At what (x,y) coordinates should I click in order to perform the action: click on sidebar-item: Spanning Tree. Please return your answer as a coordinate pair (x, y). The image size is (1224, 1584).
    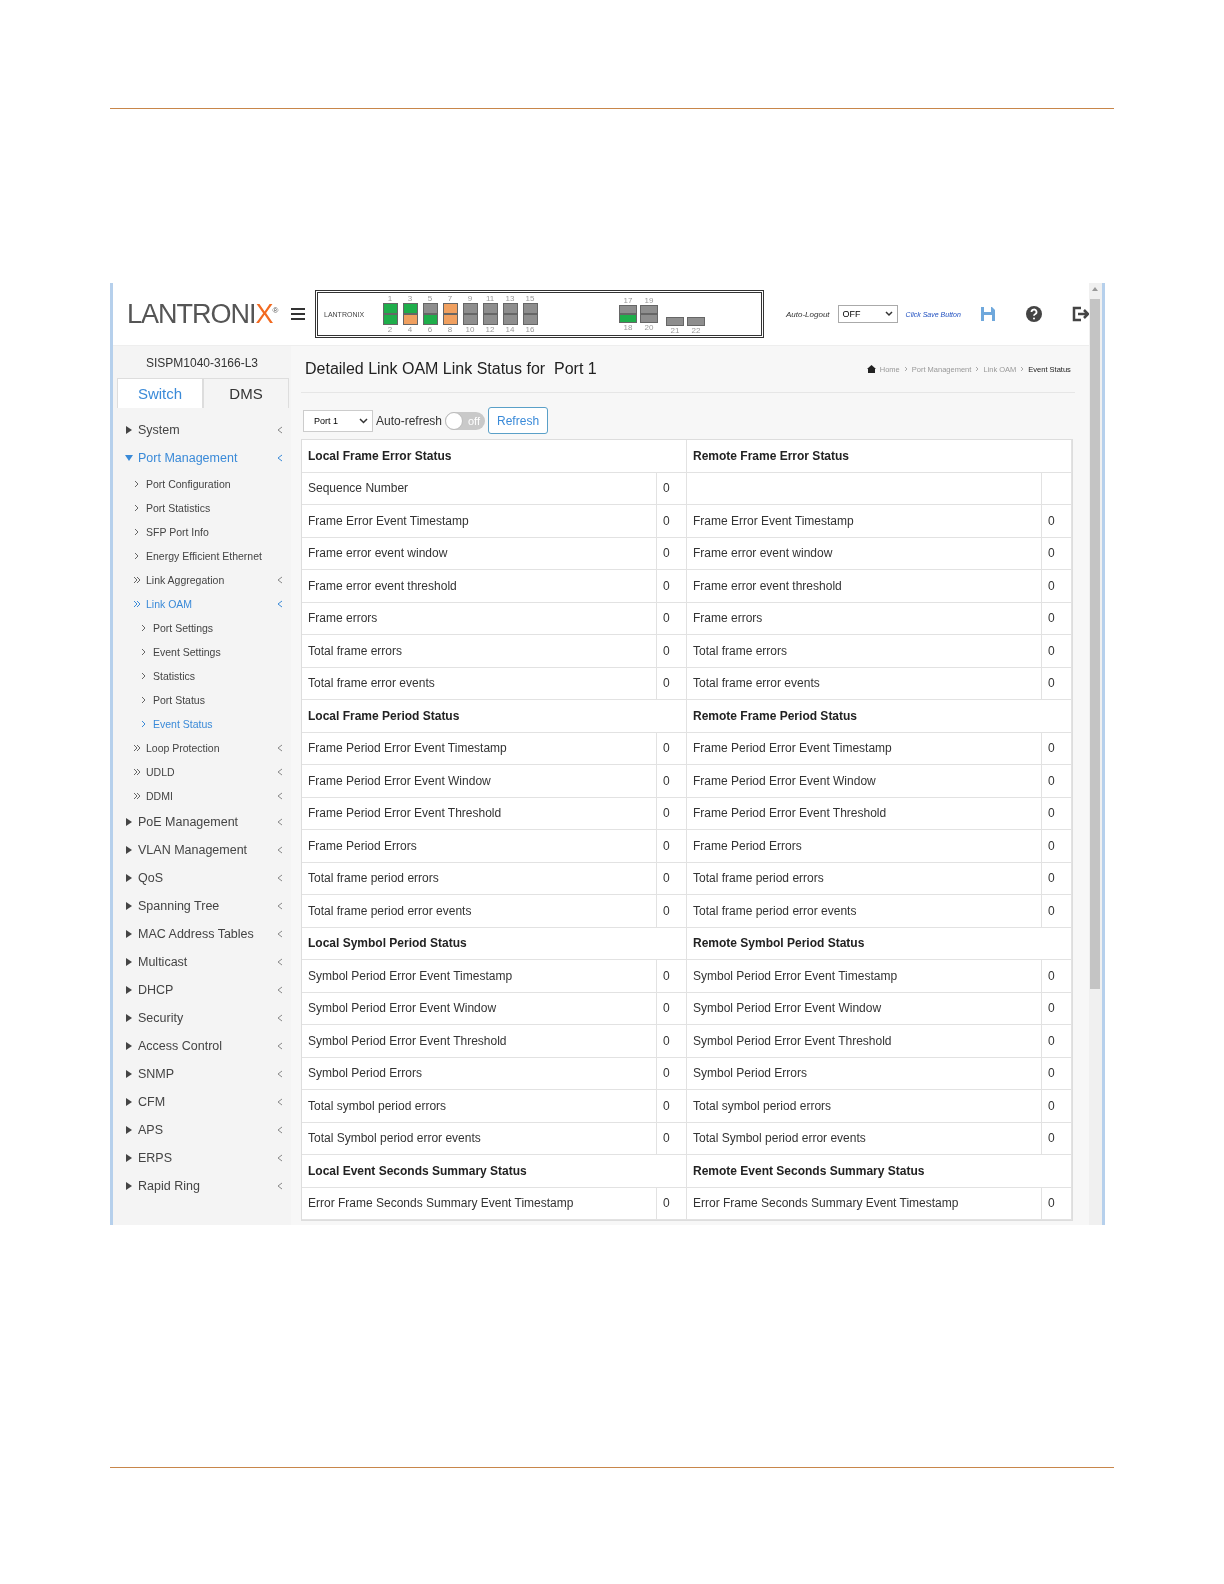
    Looking at the image, I should click on (202, 906).